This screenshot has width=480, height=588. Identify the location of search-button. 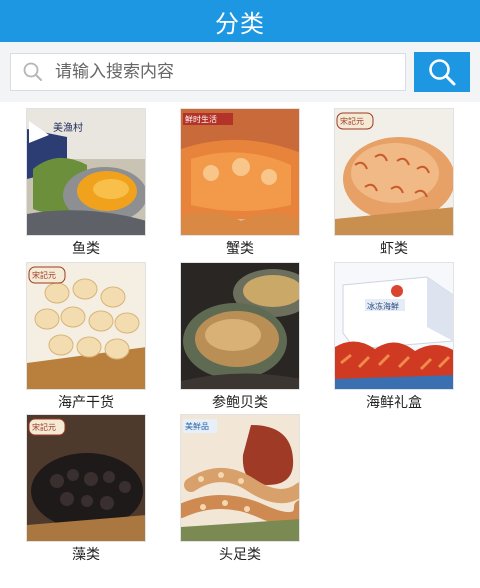
(442, 72).